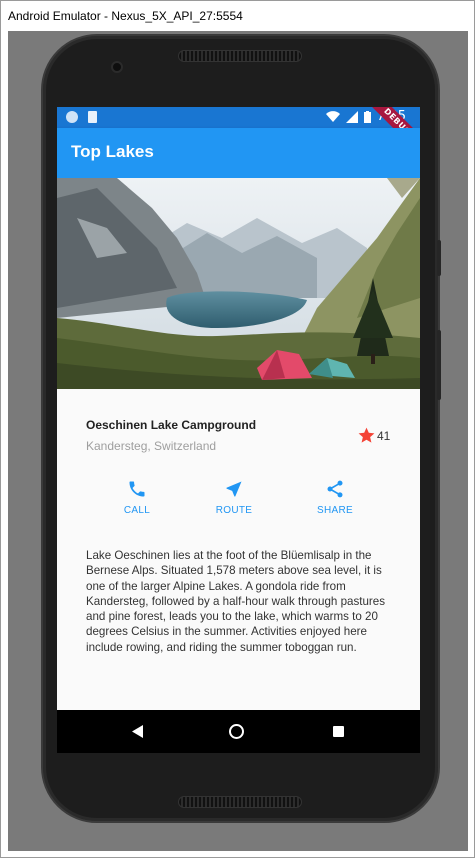 This screenshot has height=858, width=475. I want to click on phone-icon, so click(137, 489).